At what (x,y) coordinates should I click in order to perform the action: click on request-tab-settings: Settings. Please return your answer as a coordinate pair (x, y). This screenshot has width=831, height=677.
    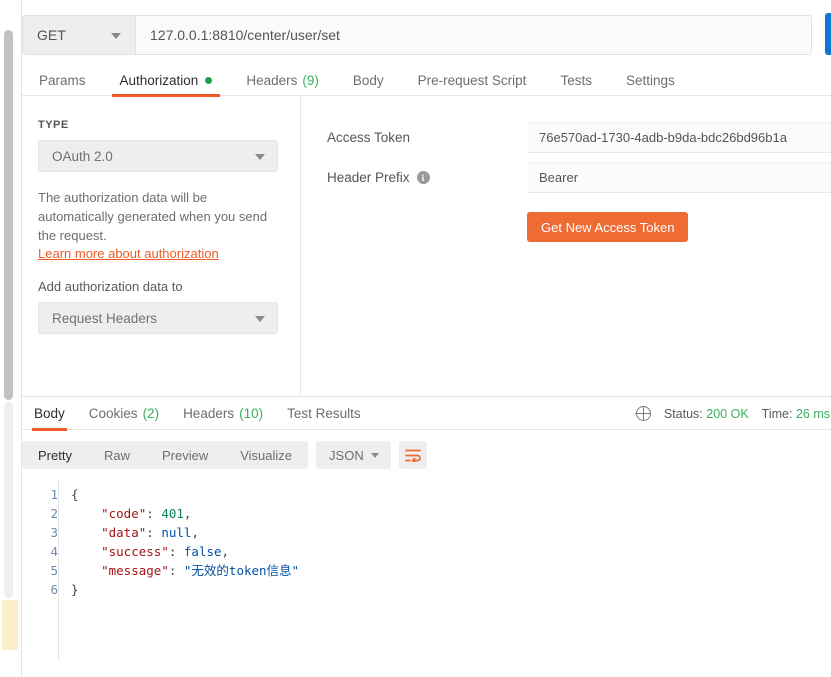
    Looking at the image, I should click on (650, 81).